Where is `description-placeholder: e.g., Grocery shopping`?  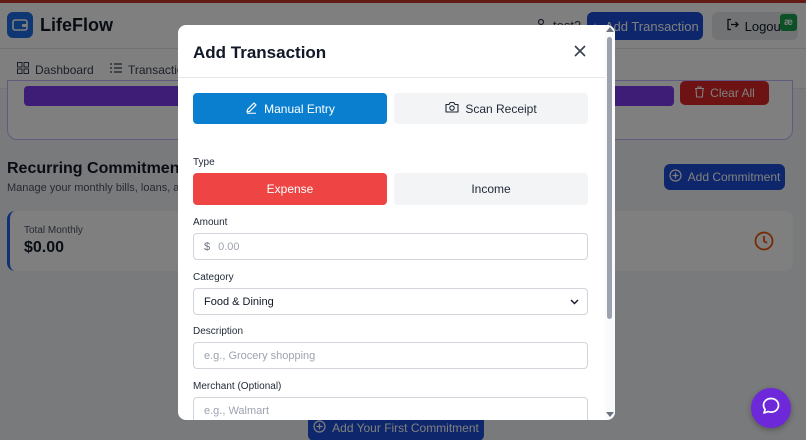
description-placeholder: e.g., Grocery shopping is located at coordinates (260, 355).